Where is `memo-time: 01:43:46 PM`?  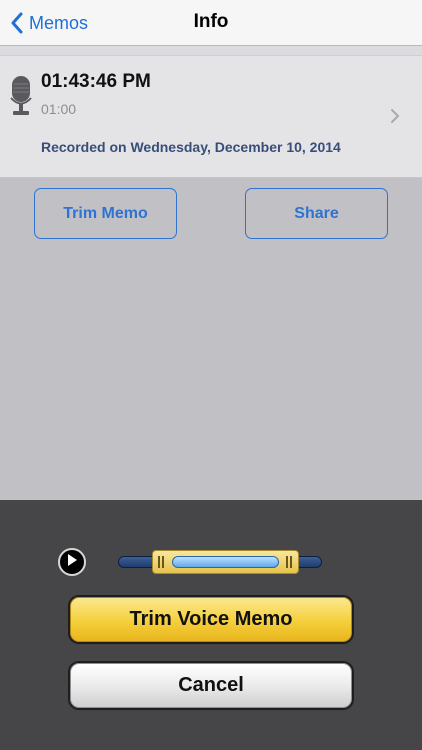 memo-time: 01:43:46 PM is located at coordinates (96, 81).